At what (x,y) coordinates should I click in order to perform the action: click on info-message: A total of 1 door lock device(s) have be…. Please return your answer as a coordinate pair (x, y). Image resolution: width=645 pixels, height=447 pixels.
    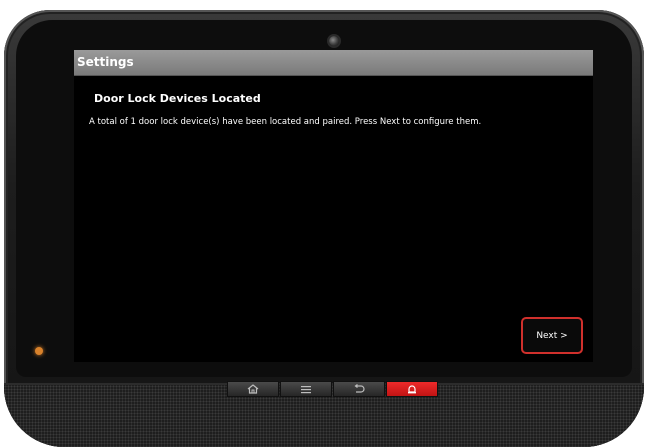
    Looking at the image, I should click on (285, 122).